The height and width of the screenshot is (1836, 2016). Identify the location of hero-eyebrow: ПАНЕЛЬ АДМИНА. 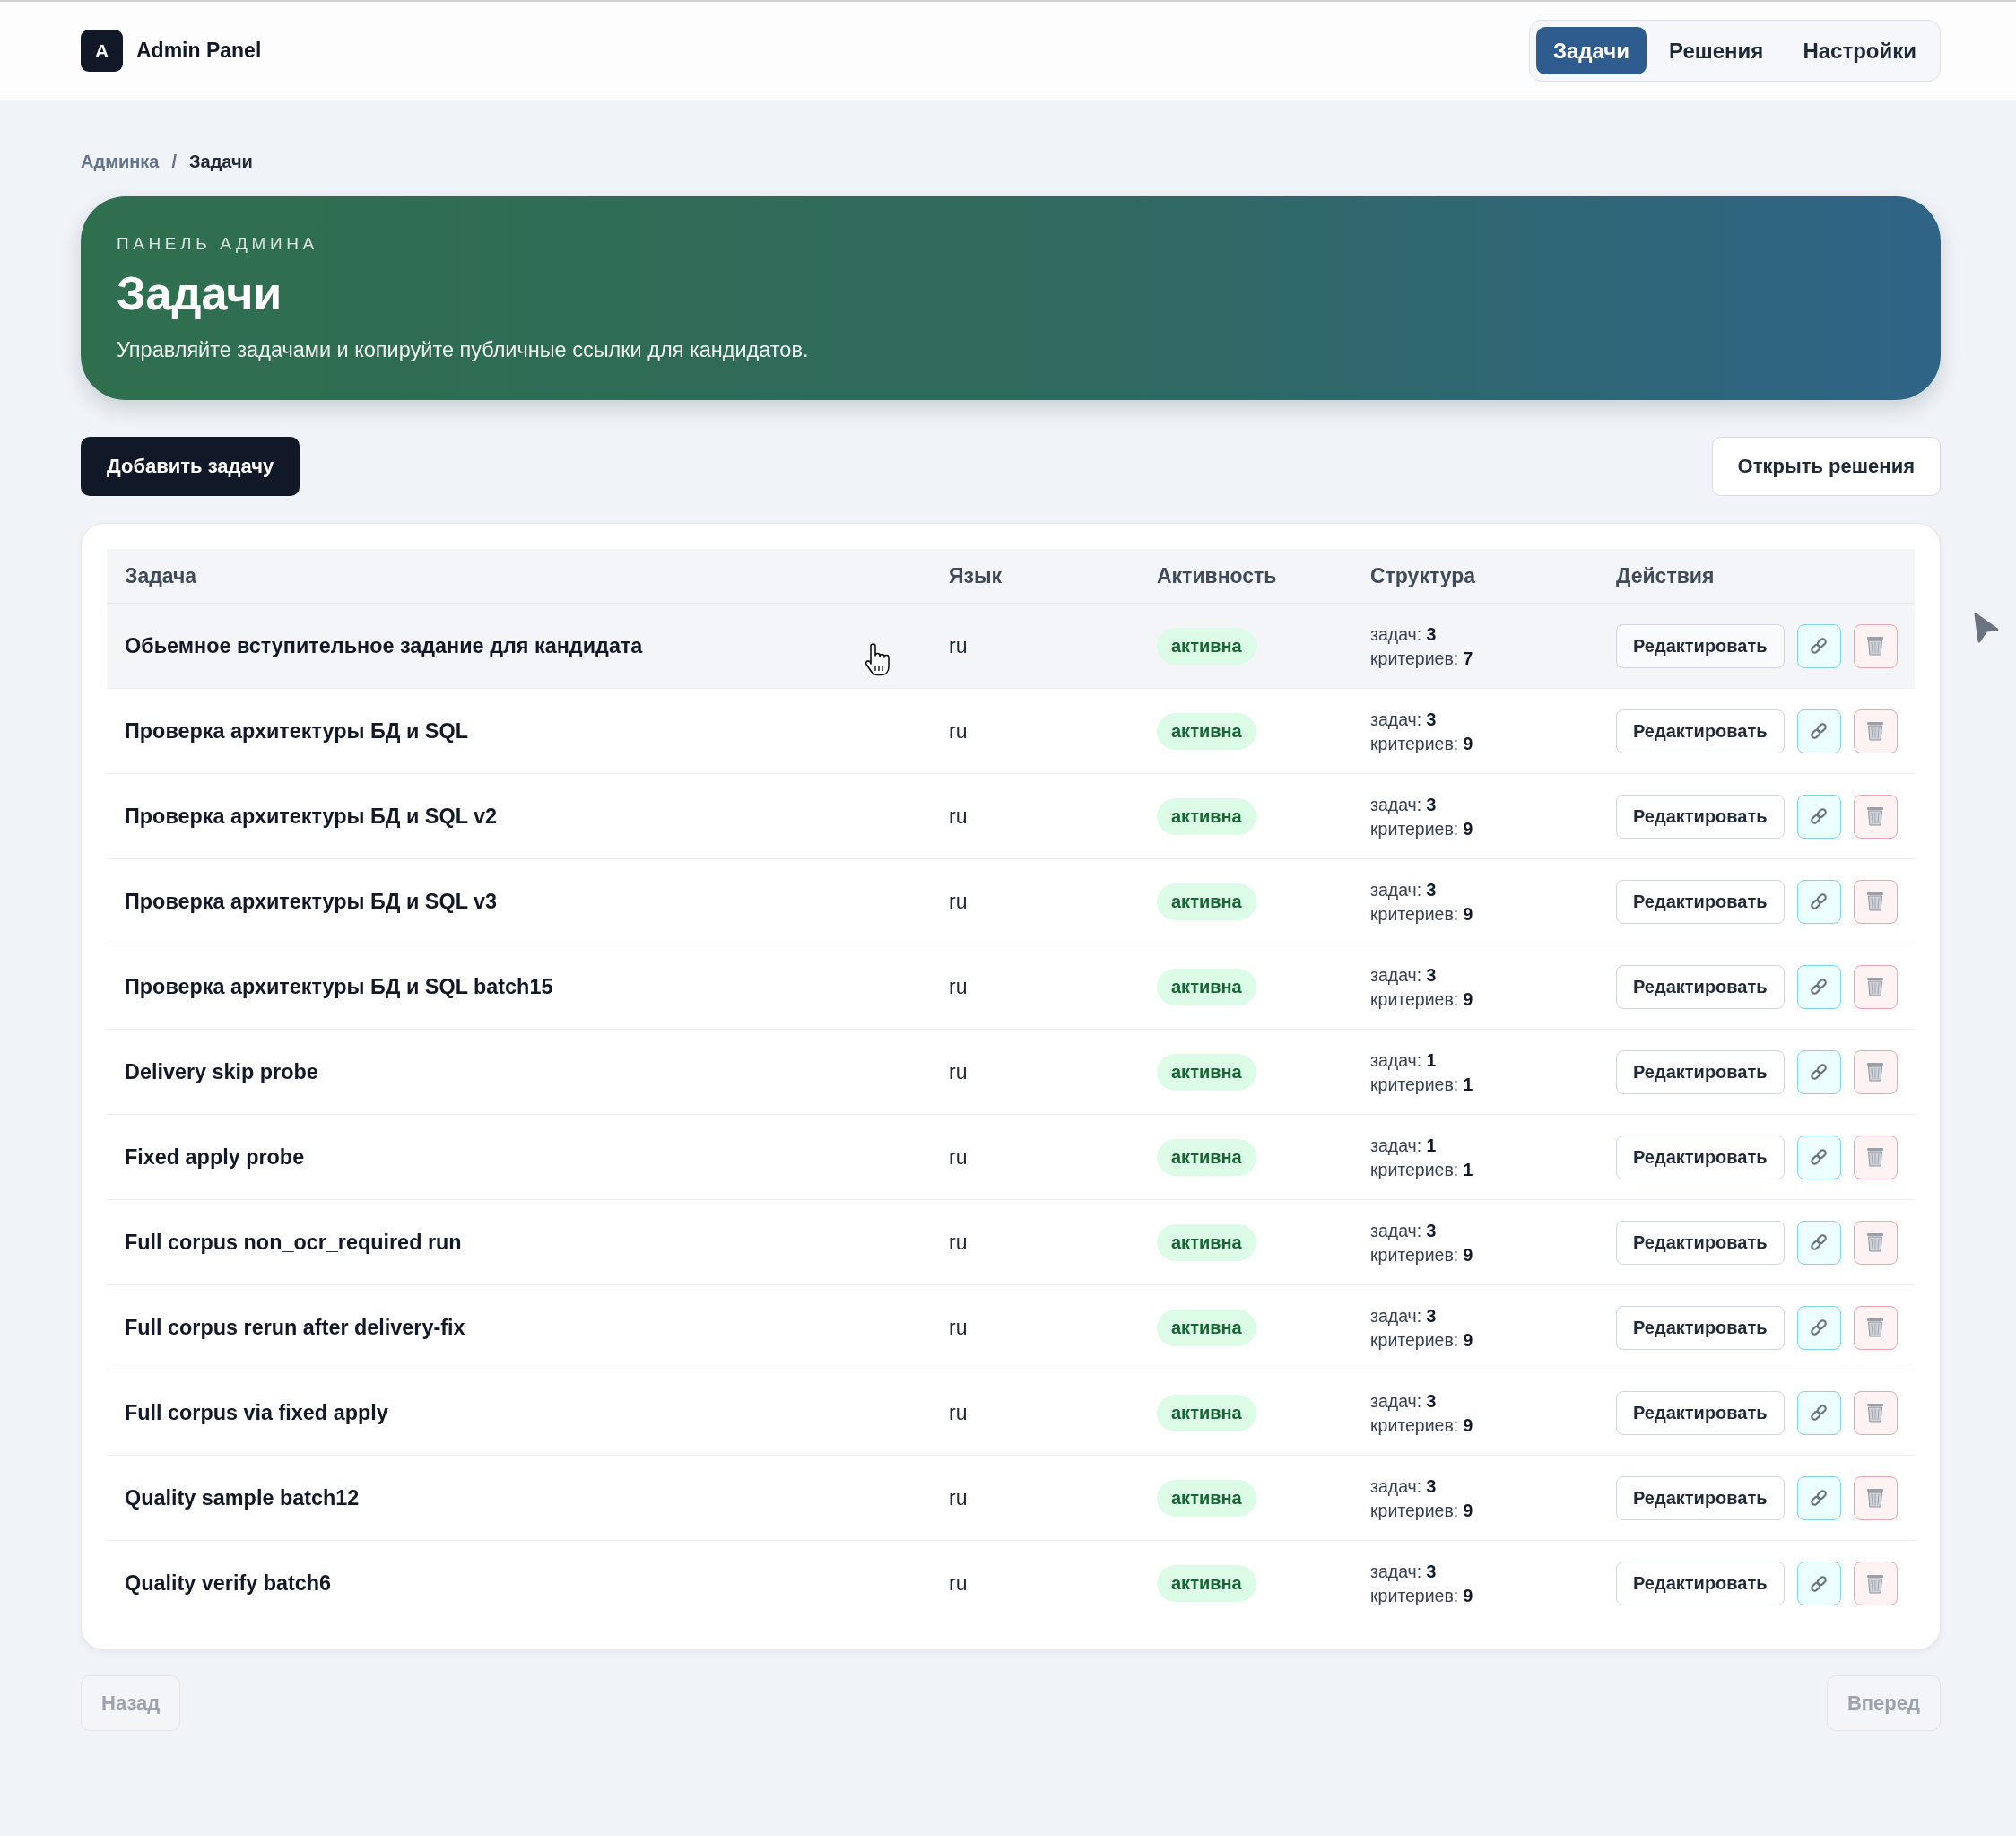
(218, 244).